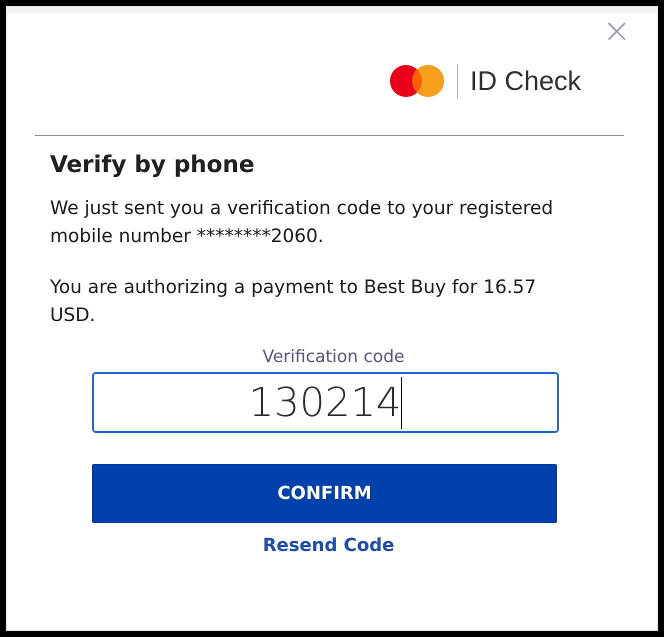 The image size is (664, 637). What do you see at coordinates (302, 223) in the screenshot?
I see `message-text: We just sent you a verification code to your registered mobile number ********2060.` at bounding box center [302, 223].